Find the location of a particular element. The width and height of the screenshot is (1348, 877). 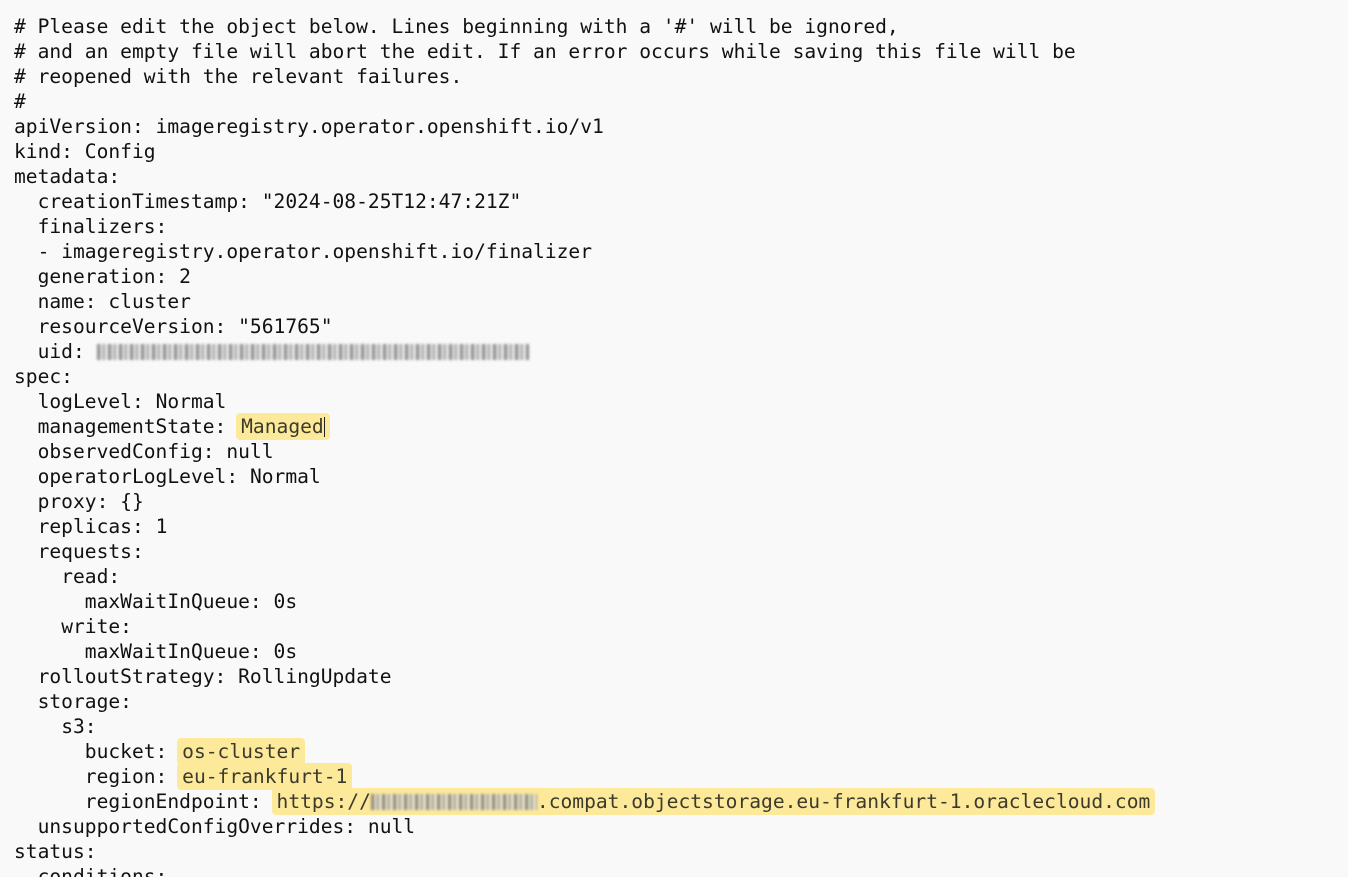

yaml-value: 2 is located at coordinates (185, 276).